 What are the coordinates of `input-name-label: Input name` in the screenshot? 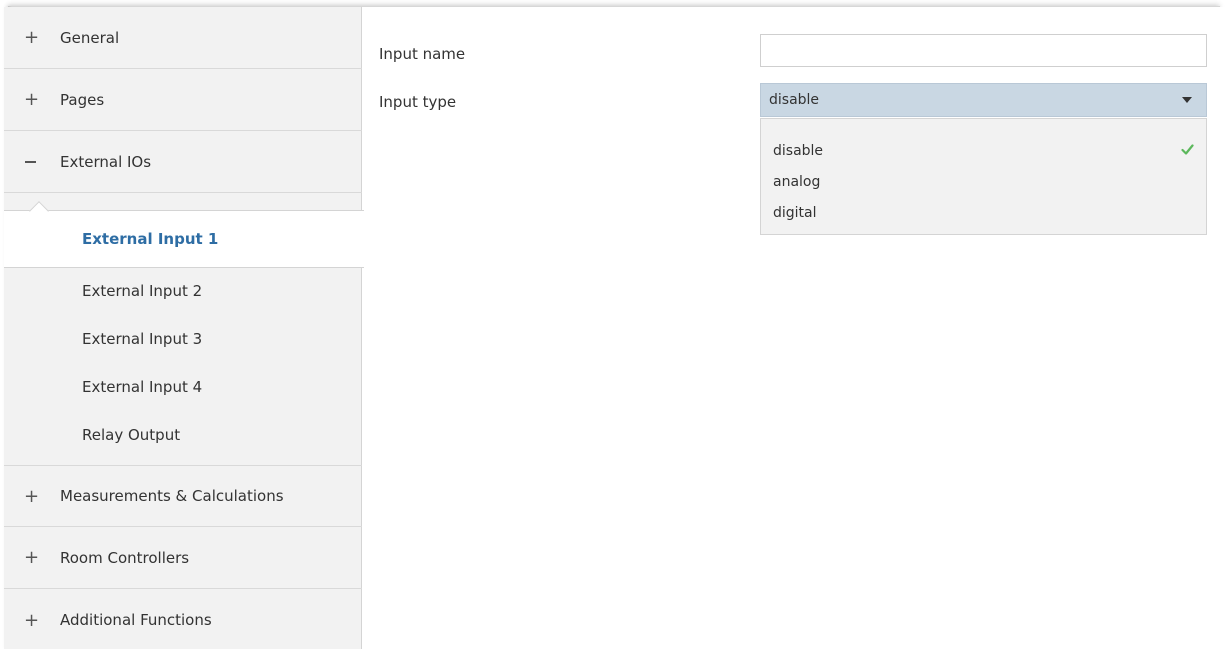 It's located at (422, 54).